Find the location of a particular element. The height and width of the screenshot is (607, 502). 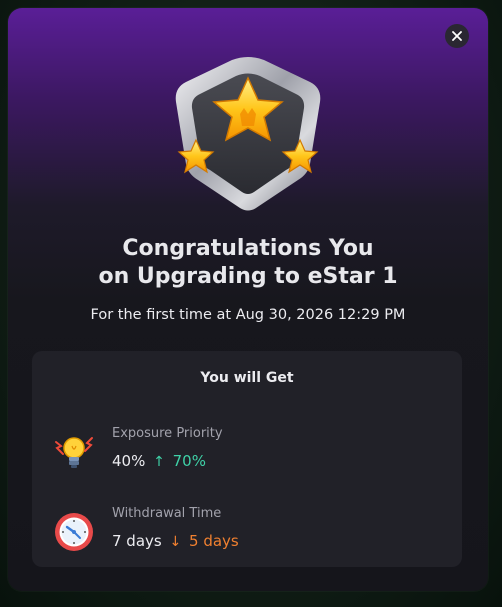

benefit-label: Exposure Priority is located at coordinates (167, 433).